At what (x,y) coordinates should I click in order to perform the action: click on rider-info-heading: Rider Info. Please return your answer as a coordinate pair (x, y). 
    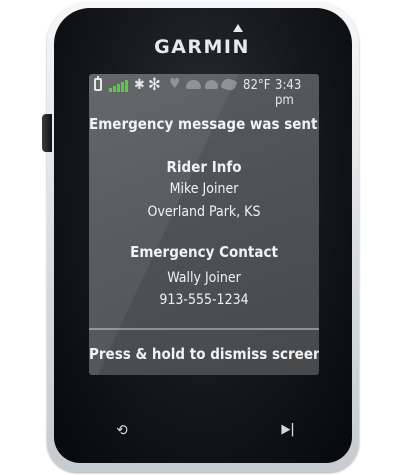
    Looking at the image, I should click on (204, 167).